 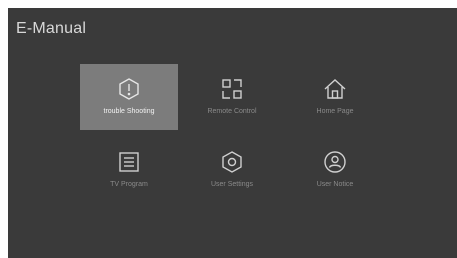 What do you see at coordinates (335, 111) in the screenshot?
I see `menu-item-label: Home Page` at bounding box center [335, 111].